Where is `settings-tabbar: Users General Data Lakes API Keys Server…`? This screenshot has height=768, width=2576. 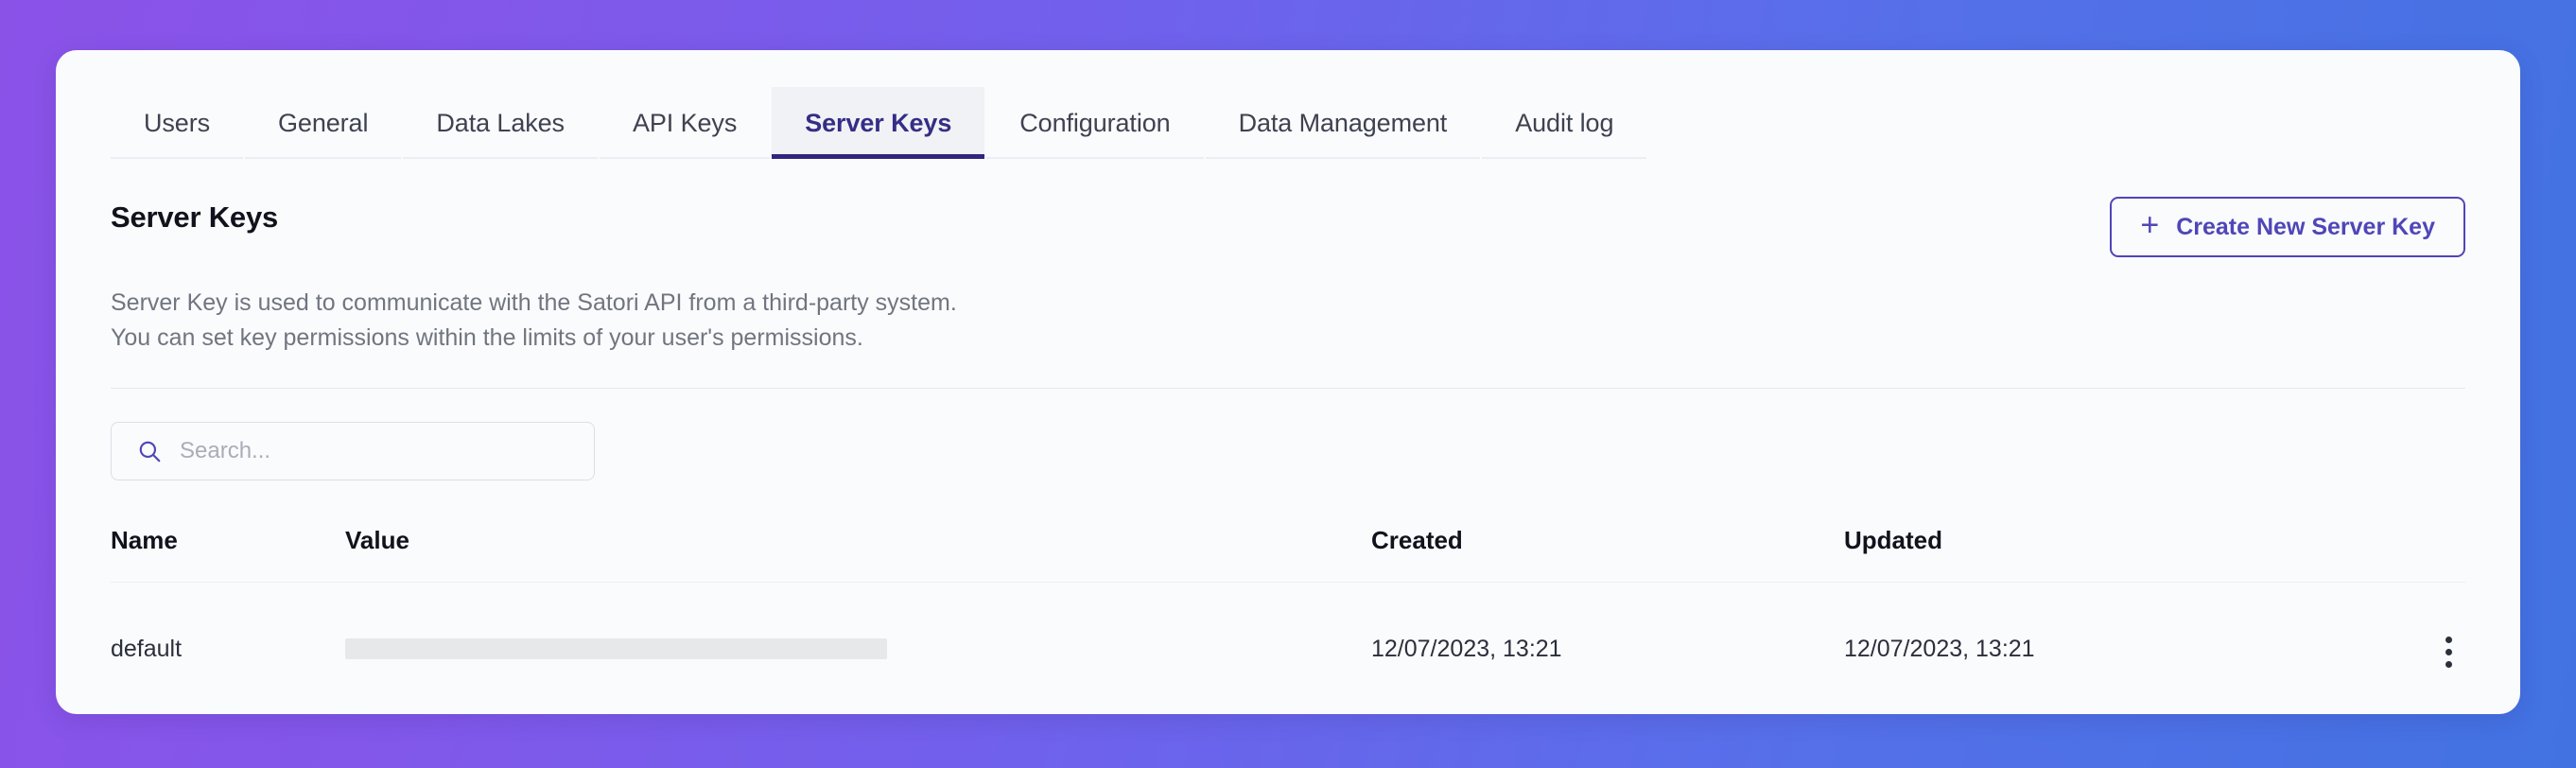
settings-tabbar: Users General Data Lakes API Keys Server… is located at coordinates (1288, 104).